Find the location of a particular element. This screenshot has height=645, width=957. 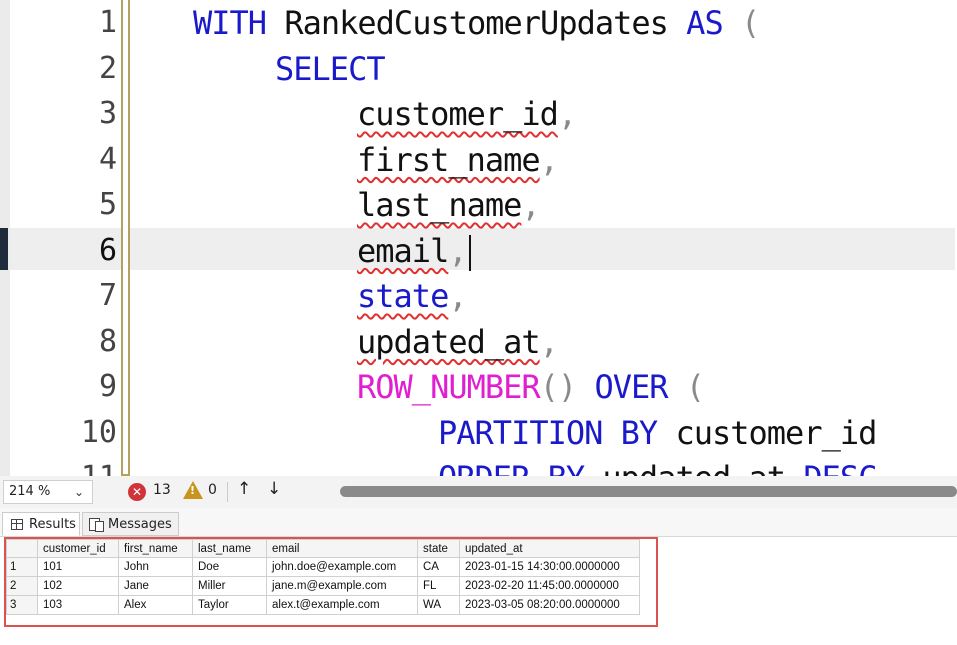

tab-messages-label: Messages is located at coordinates (140, 524).